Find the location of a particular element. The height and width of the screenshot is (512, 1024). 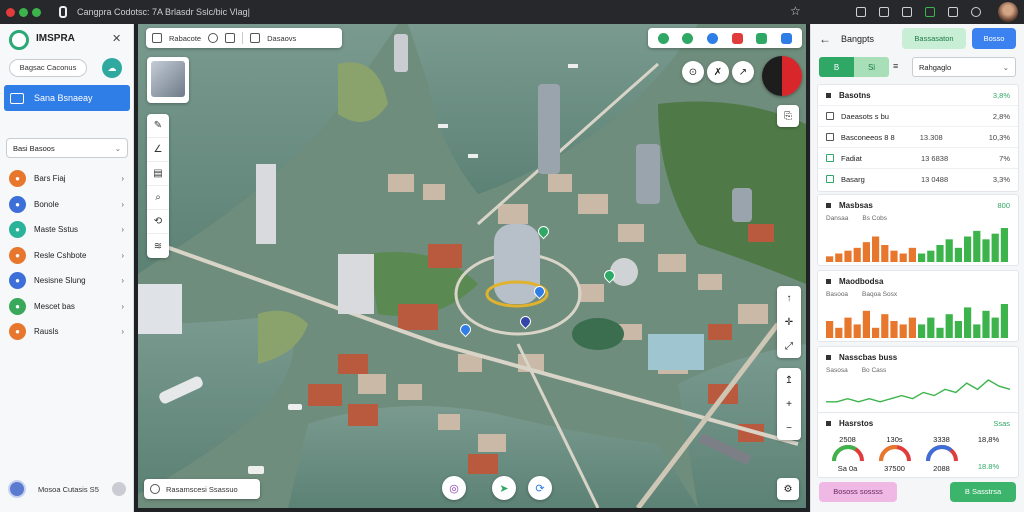

clock-icon is located at coordinates (213, 38).